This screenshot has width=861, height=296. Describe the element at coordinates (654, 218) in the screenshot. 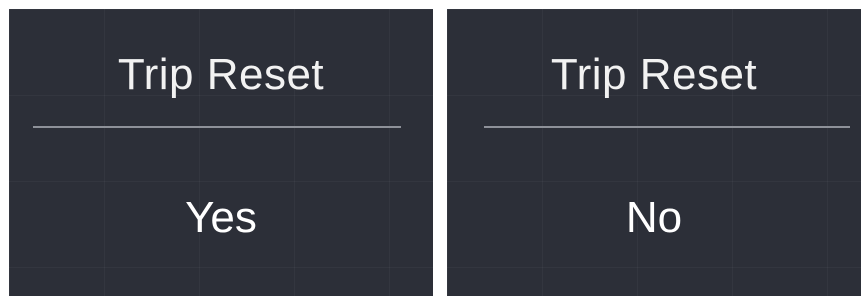

I see `option-value-no: No` at that location.